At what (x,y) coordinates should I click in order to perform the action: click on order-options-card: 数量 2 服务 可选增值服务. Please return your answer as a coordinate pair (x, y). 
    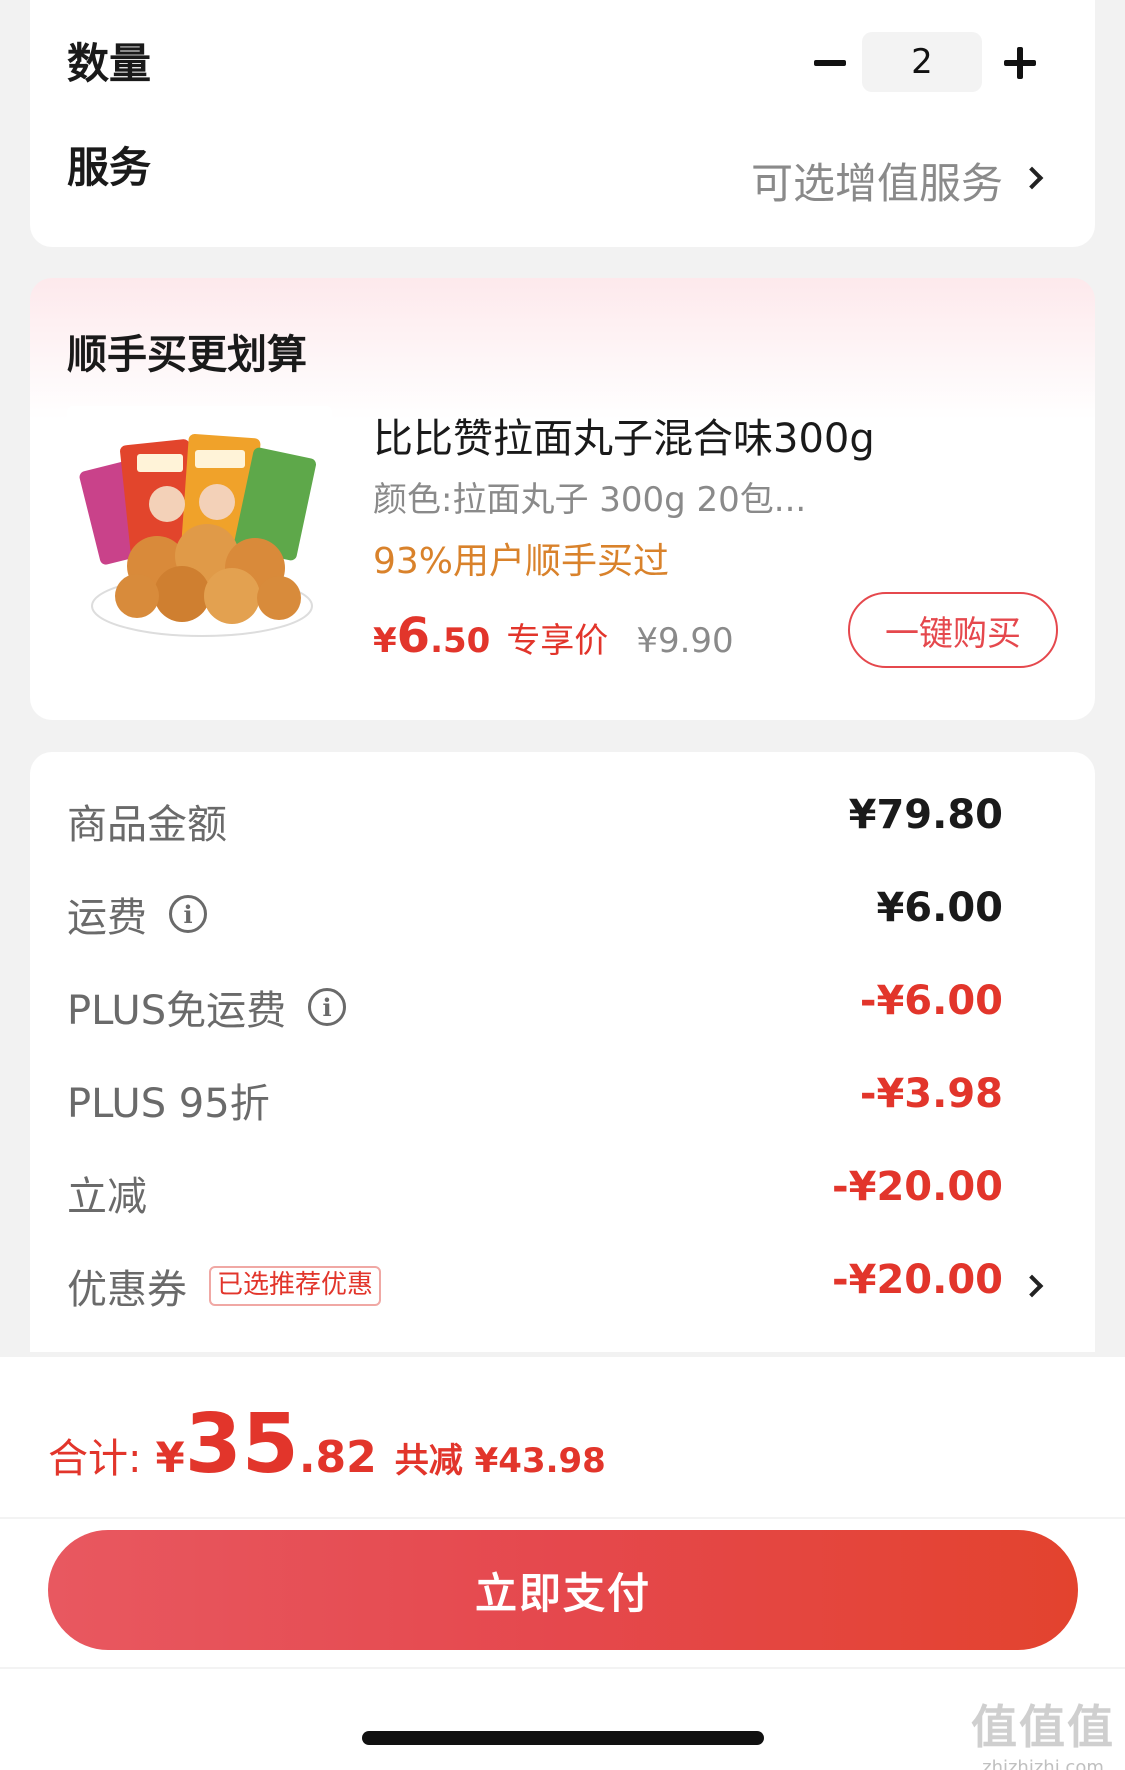
    Looking at the image, I should click on (562, 123).